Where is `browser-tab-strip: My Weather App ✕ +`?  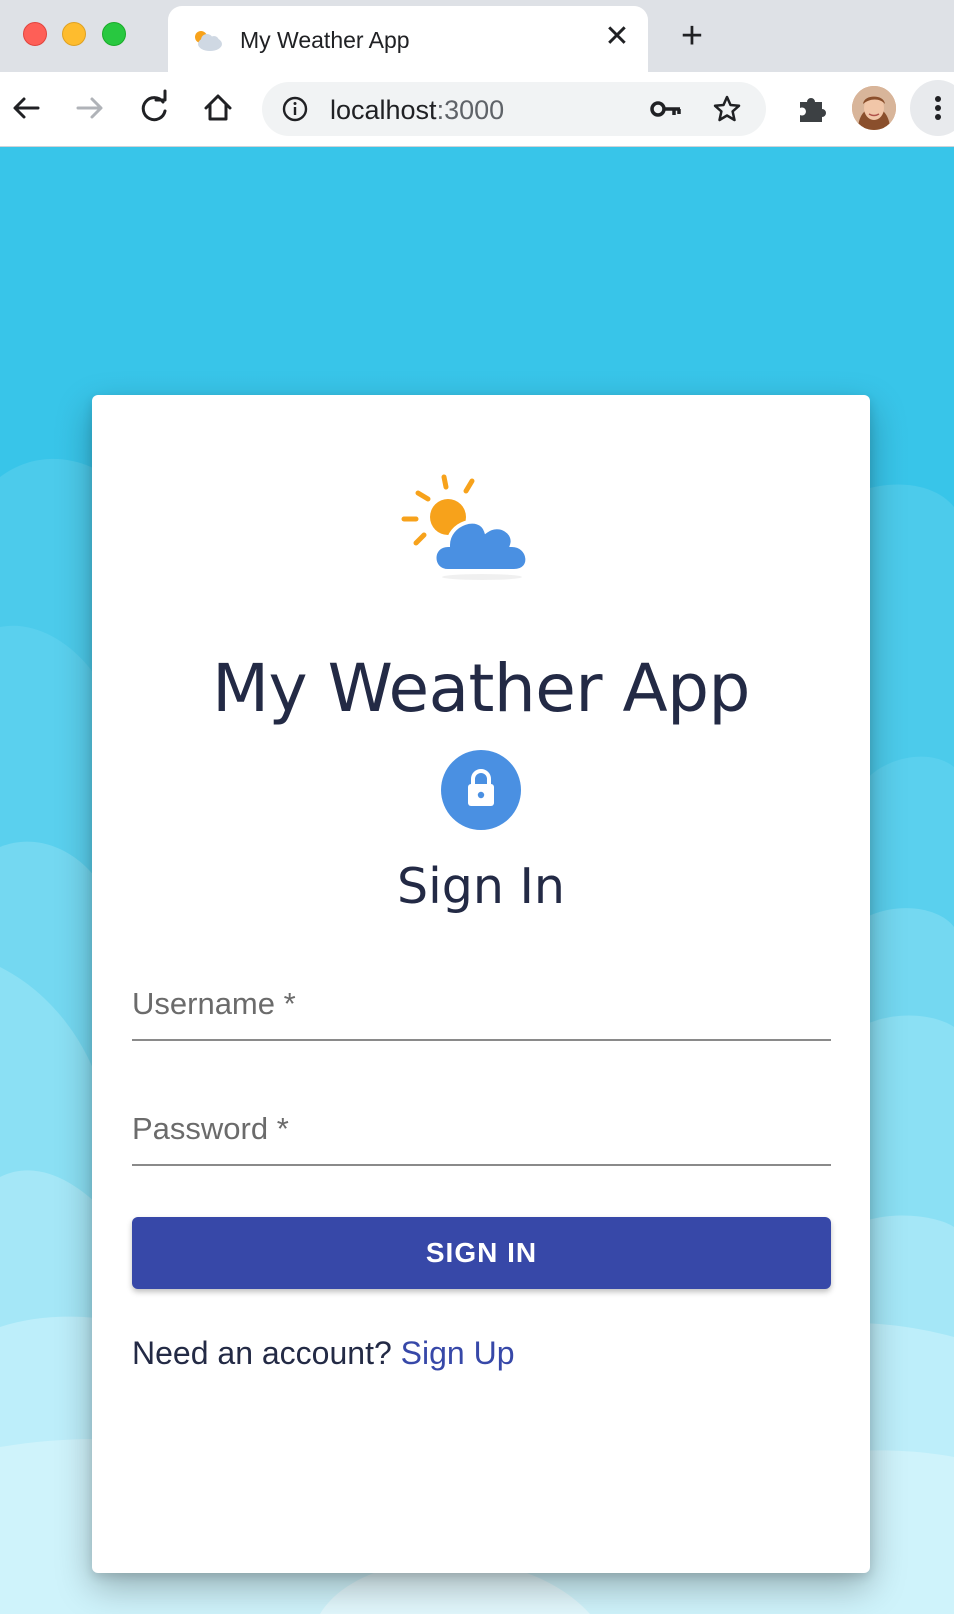 browser-tab-strip: My Weather App ✕ + is located at coordinates (477, 36).